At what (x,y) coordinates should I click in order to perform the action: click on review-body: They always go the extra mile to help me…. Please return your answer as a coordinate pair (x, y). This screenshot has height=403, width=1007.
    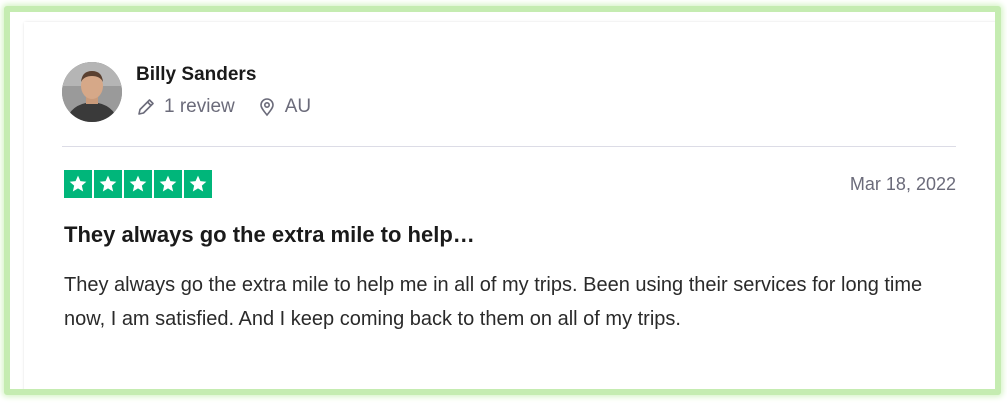
    Looking at the image, I should click on (493, 302).